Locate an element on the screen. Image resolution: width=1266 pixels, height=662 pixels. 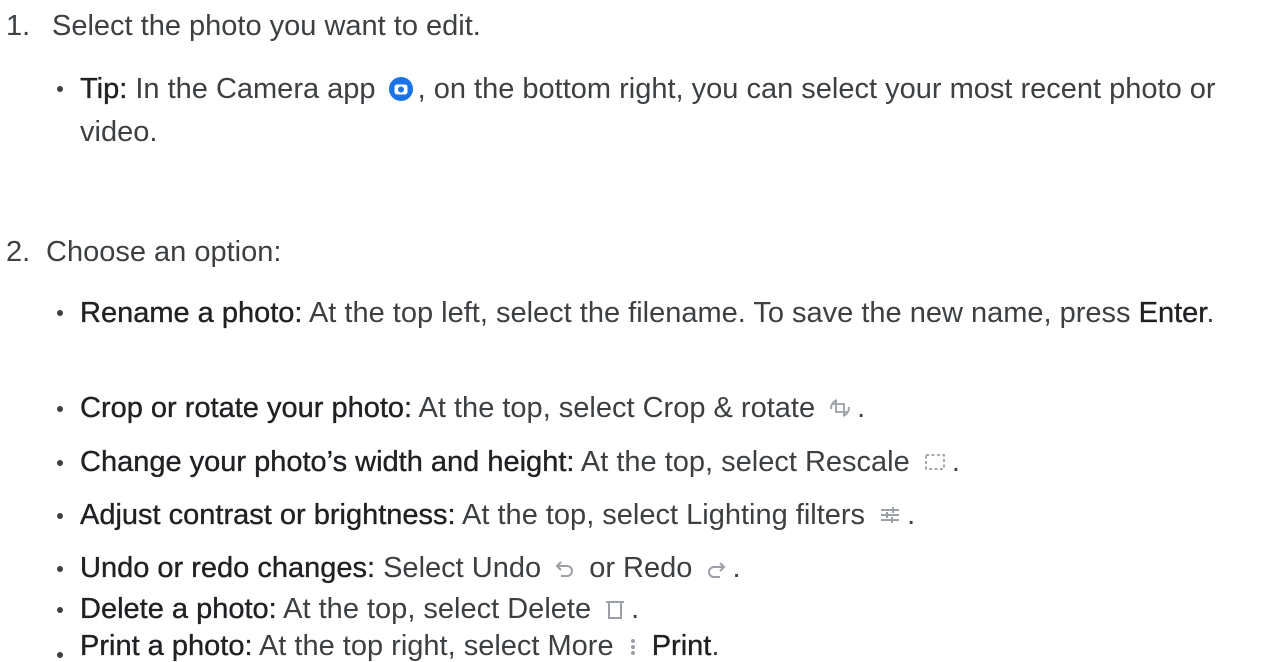
step-2: 2. Choose an option: is located at coordinates (140, 252).